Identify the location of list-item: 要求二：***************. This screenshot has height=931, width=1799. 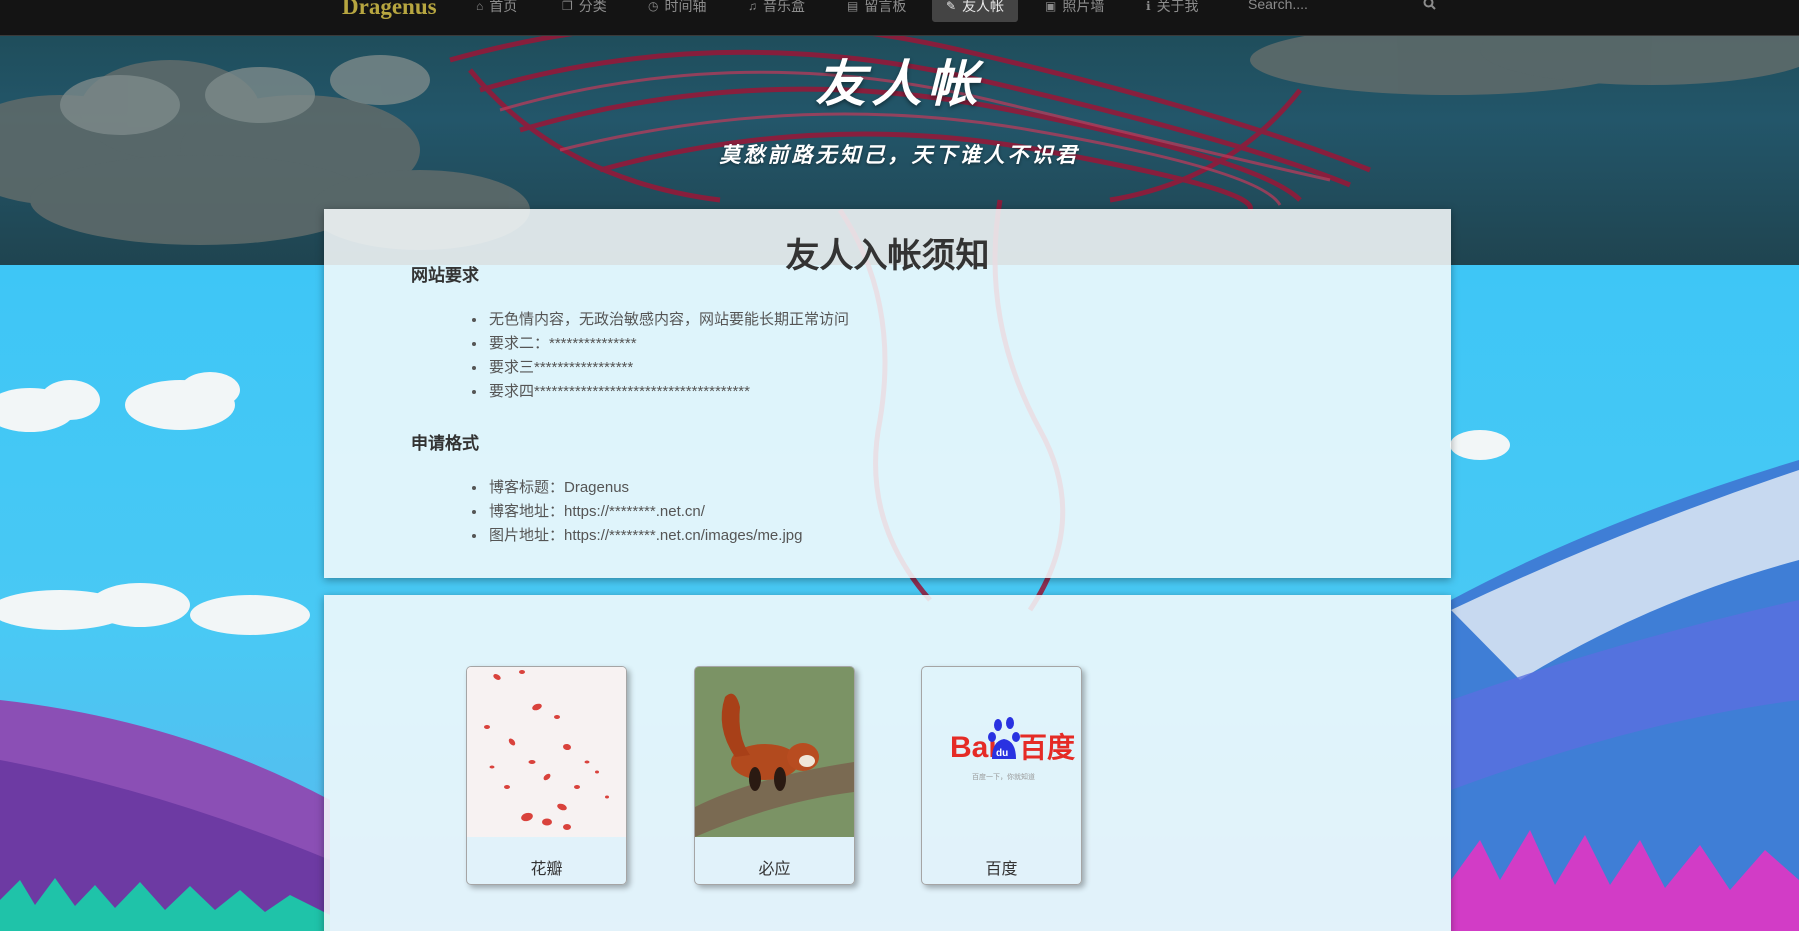
(668, 344).